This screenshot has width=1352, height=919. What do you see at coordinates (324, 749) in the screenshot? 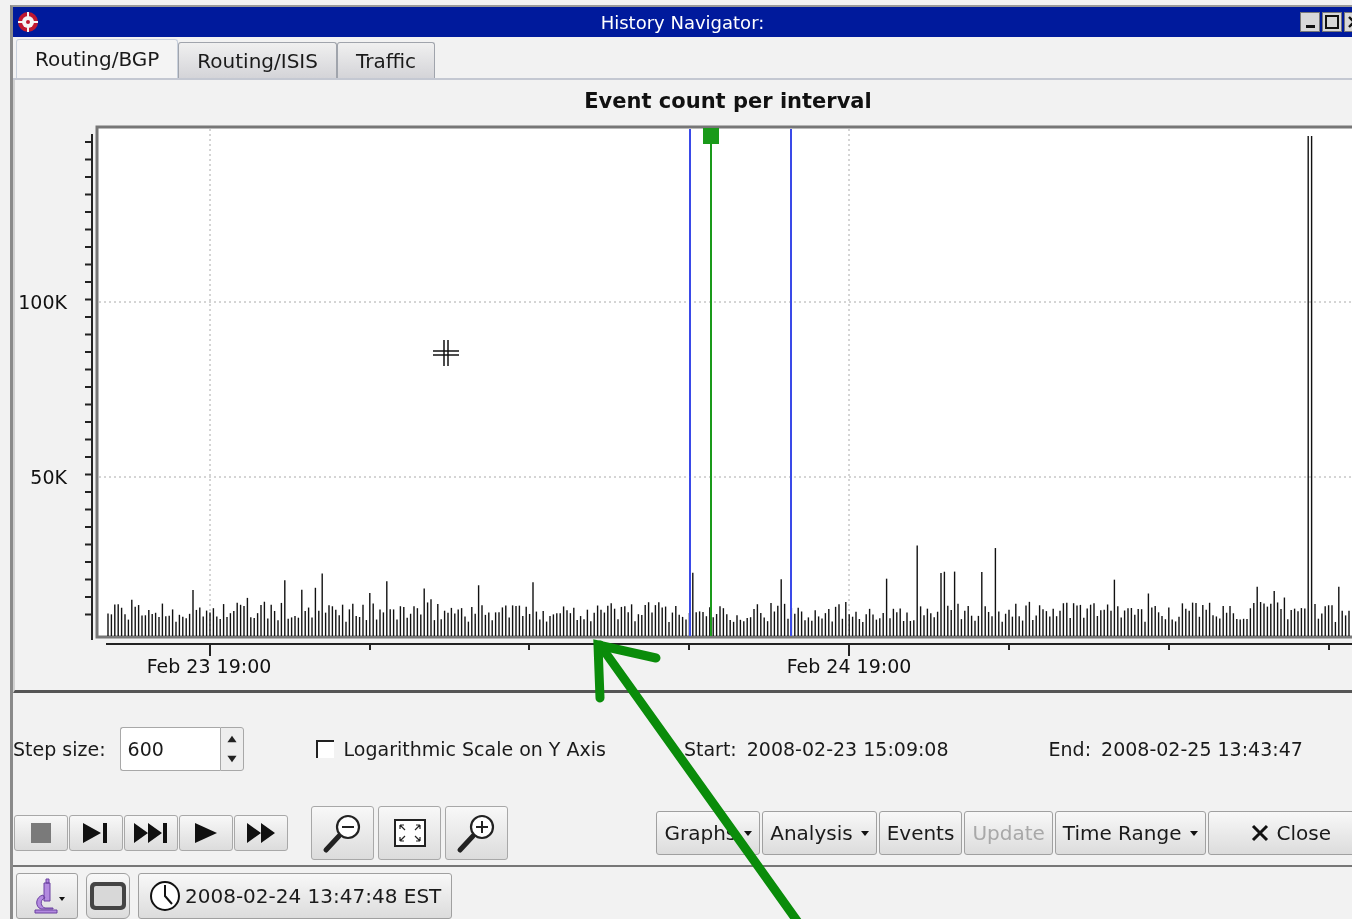
I see `log-scale-checkbox` at bounding box center [324, 749].